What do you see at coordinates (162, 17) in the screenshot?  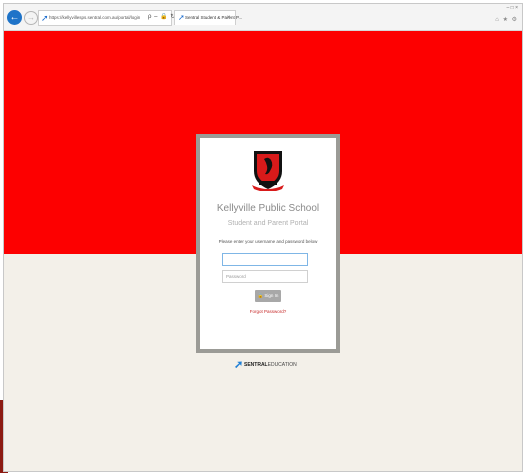 I see `address-tools: ρ – 🔒 ↻` at bounding box center [162, 17].